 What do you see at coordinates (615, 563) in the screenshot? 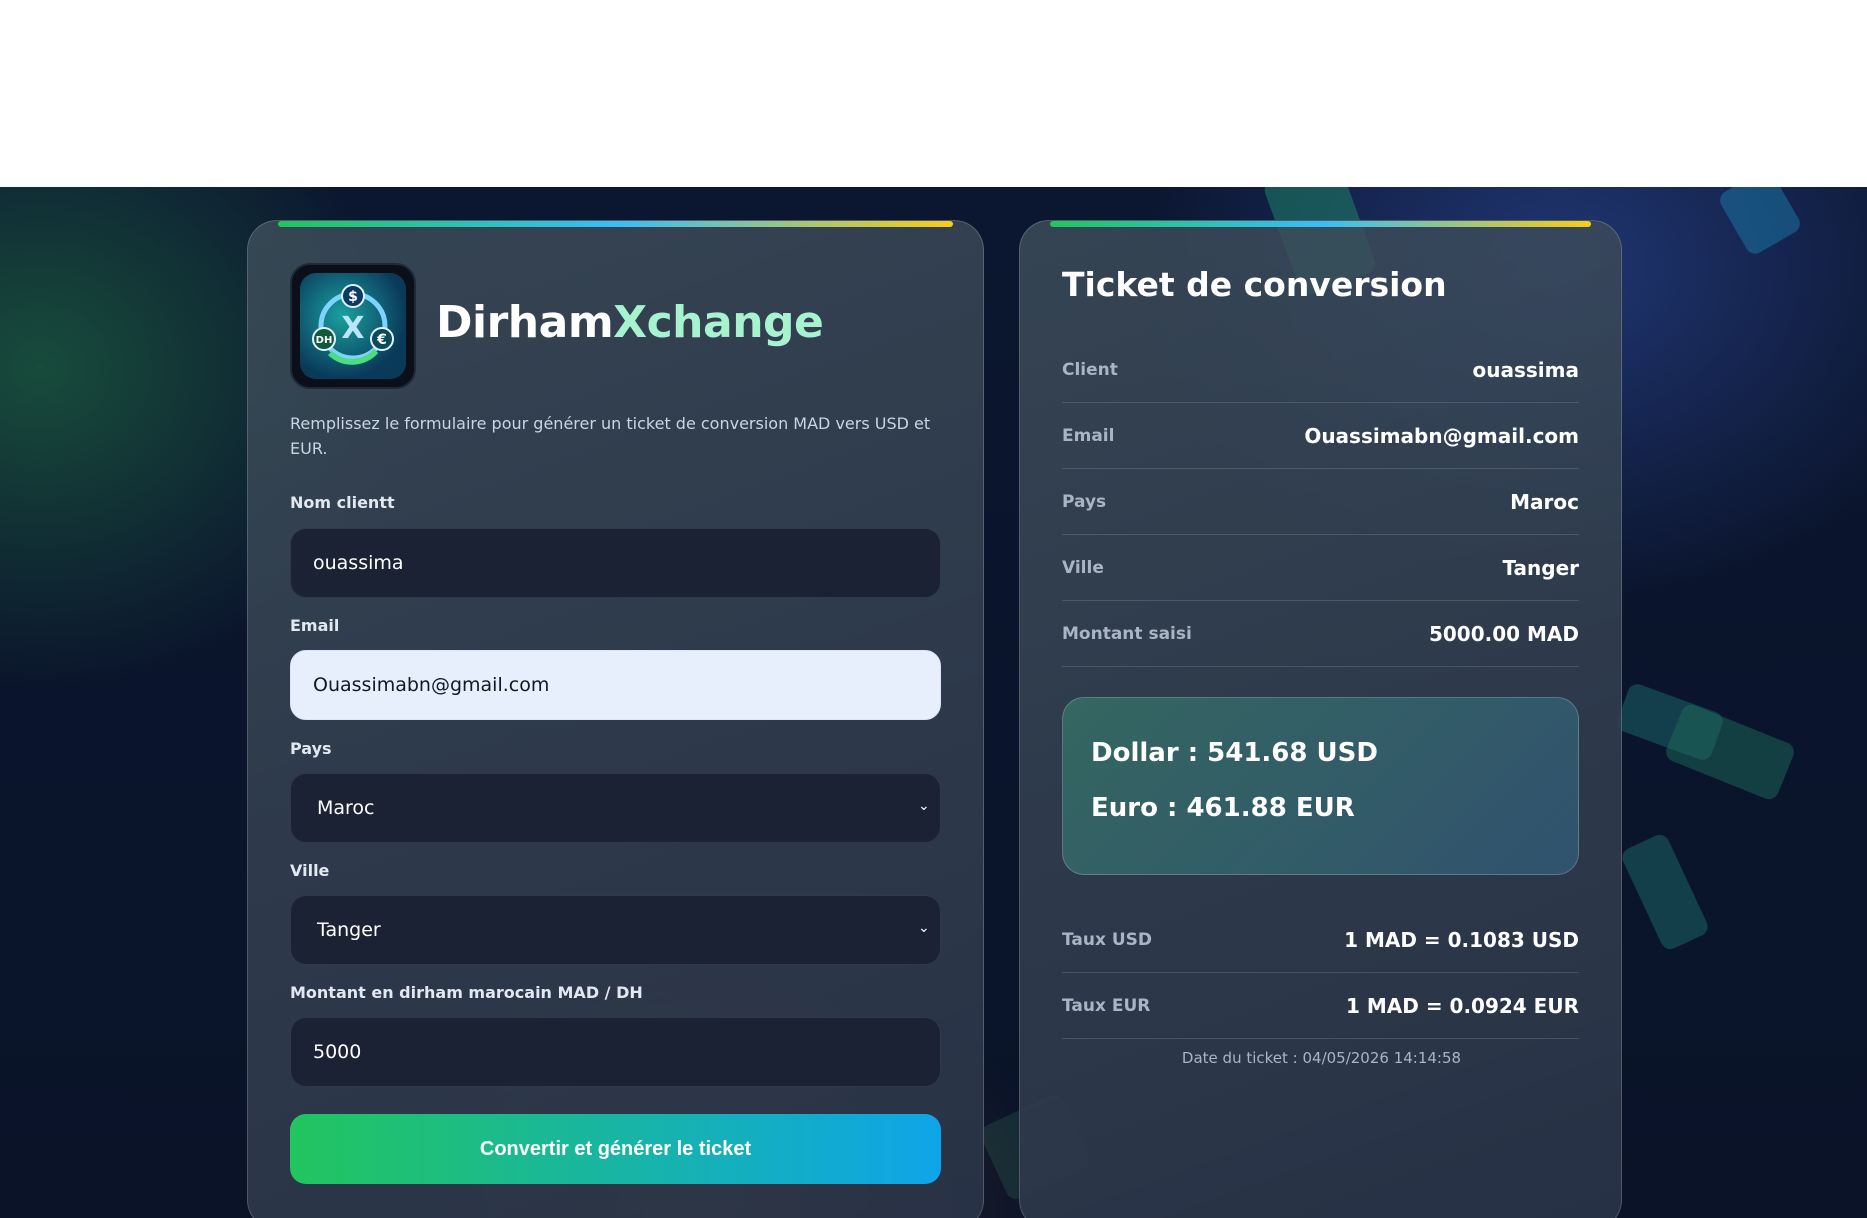
I see `name-input: ouassima` at bounding box center [615, 563].